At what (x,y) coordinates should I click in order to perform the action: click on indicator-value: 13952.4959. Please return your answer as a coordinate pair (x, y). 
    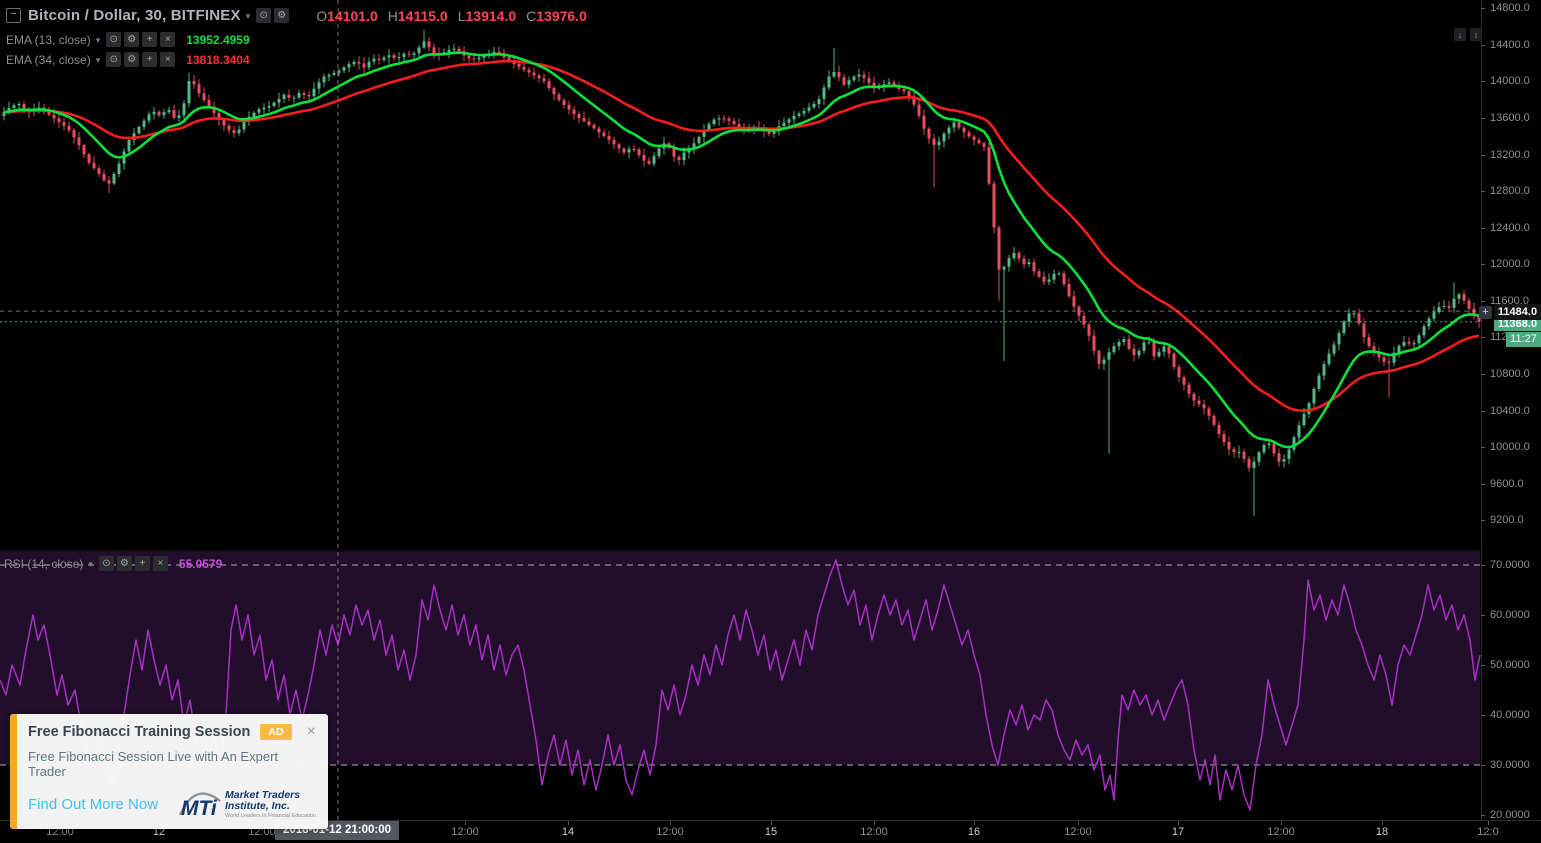
    Looking at the image, I should click on (218, 39).